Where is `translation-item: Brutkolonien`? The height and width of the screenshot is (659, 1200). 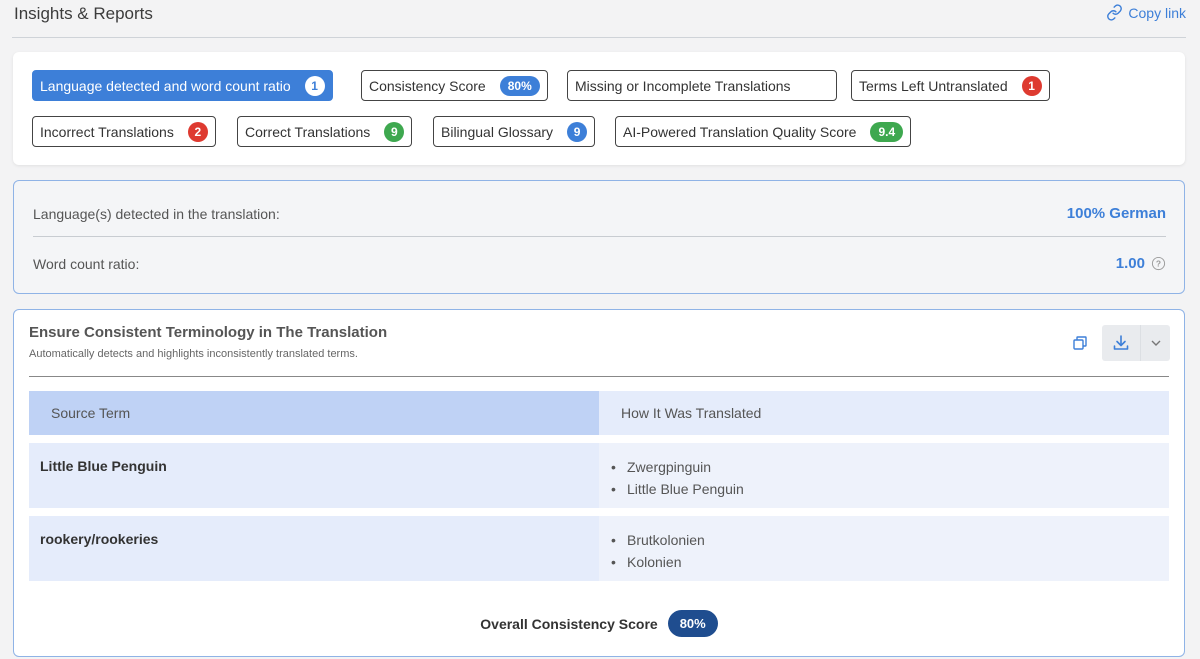
translation-item: Brutkolonien is located at coordinates (890, 540).